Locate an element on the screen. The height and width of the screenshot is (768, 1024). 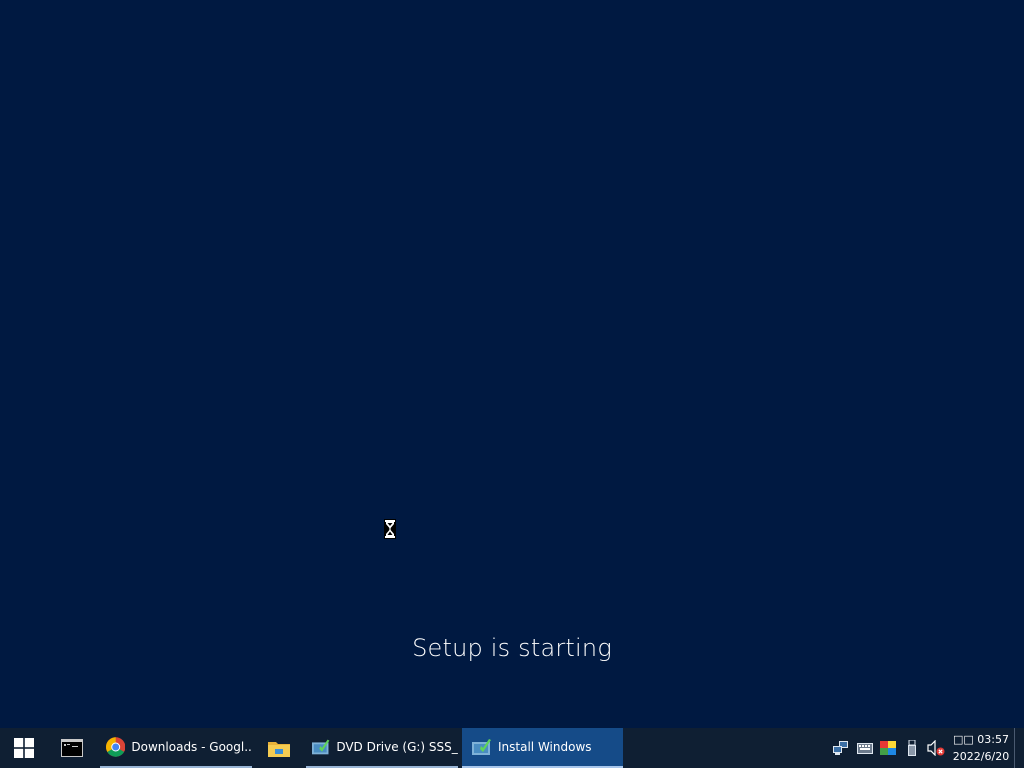
folder-icon is located at coordinates (279, 749).